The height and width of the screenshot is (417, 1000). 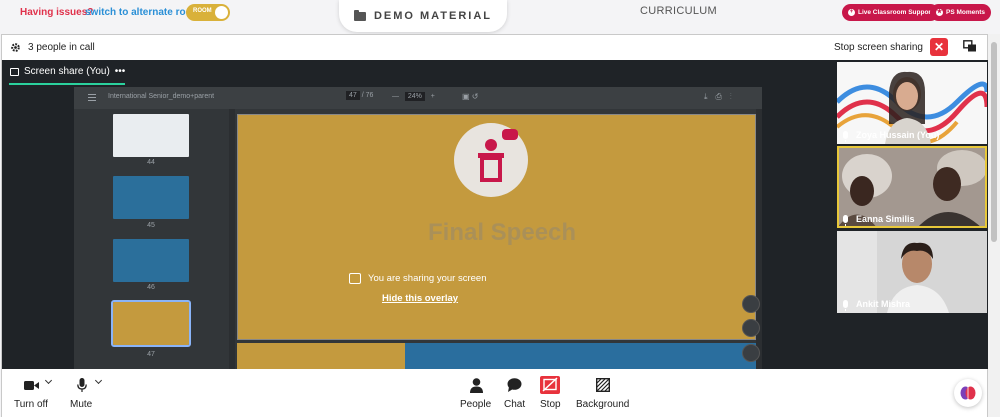 I want to click on person-icon, so click(x=476, y=385).